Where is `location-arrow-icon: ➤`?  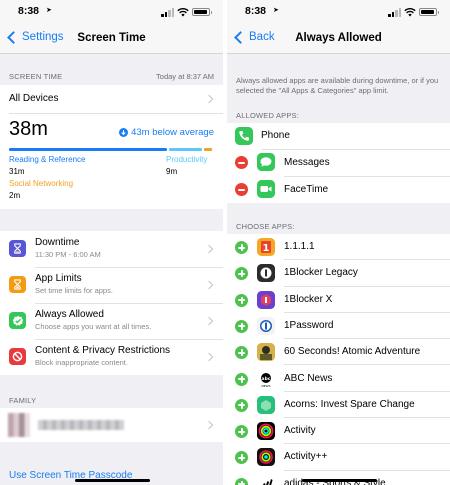 location-arrow-icon: ➤ is located at coordinates (276, 10).